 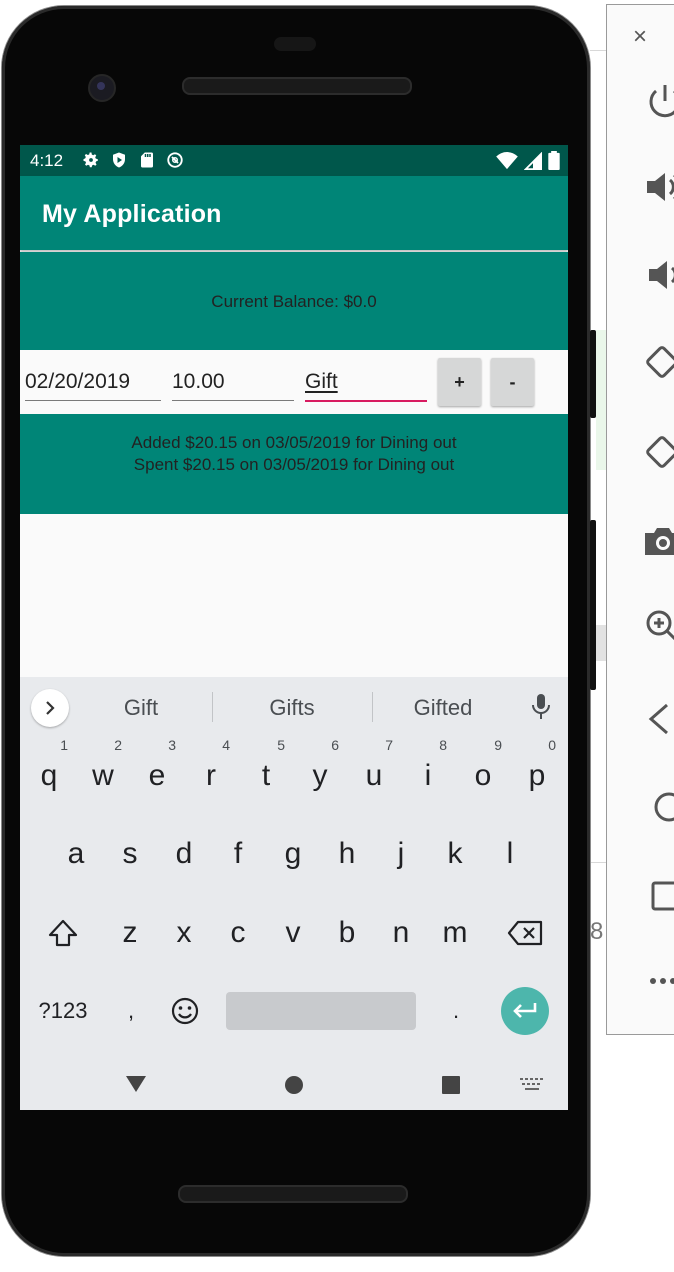 I want to click on key-y: y6, so click(x=320, y=772).